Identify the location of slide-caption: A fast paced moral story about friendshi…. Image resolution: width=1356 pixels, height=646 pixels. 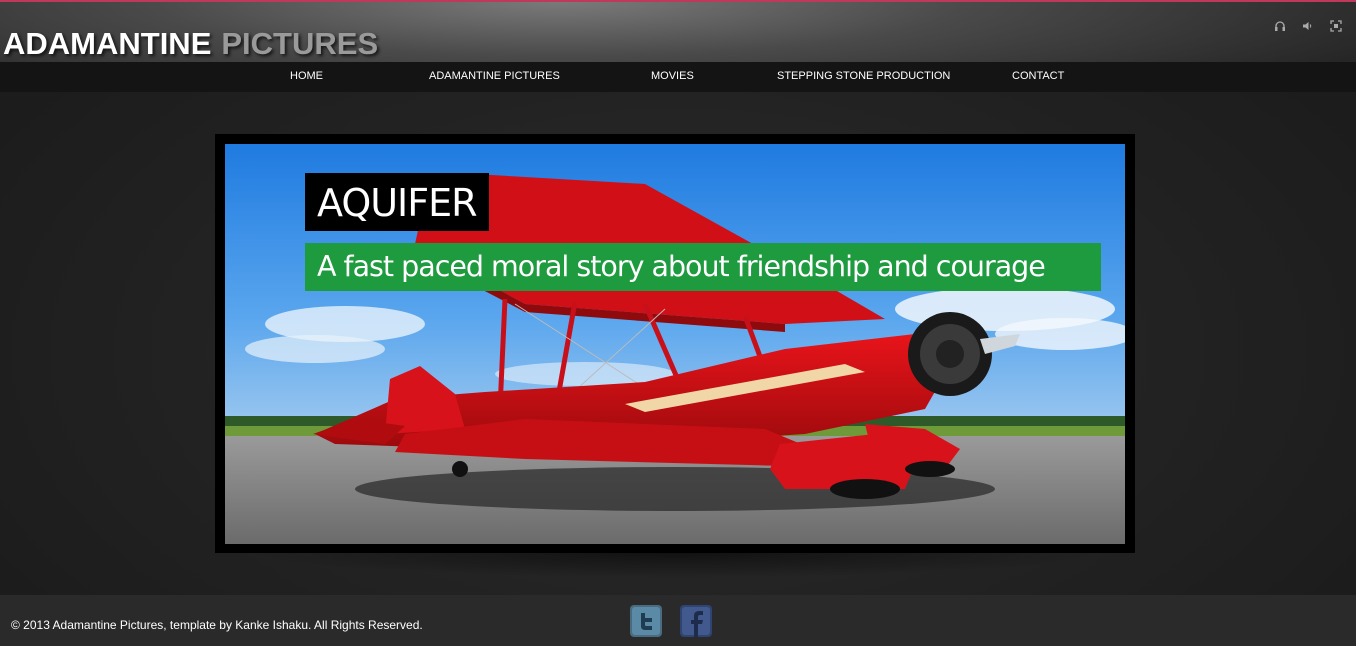
(703, 267).